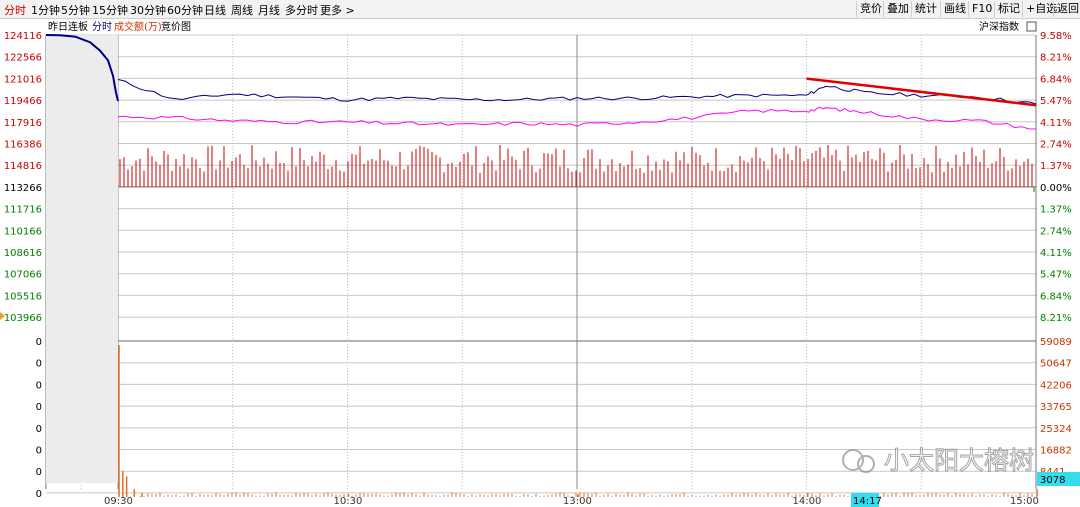  What do you see at coordinates (23, 123) in the screenshot?
I see `price-tick-label: 117916` at bounding box center [23, 123].